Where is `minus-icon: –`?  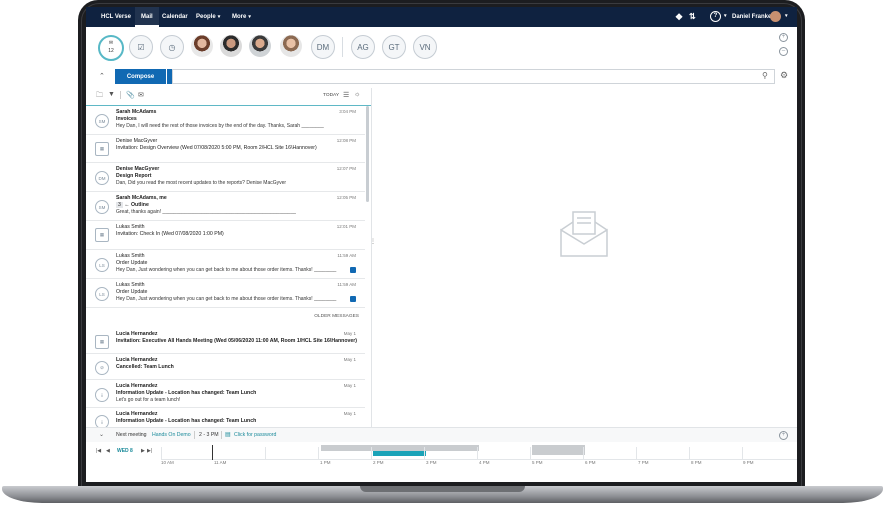
minus-icon: – is located at coordinates (783, 51).